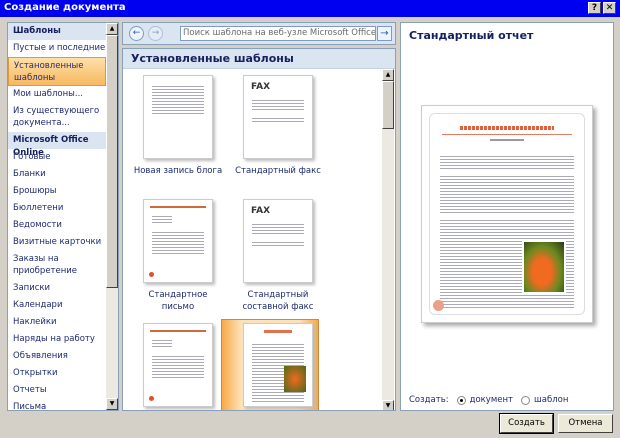 This screenshot has height=438, width=620. I want to click on template-item: Стандартное письмо, so click(178, 256).